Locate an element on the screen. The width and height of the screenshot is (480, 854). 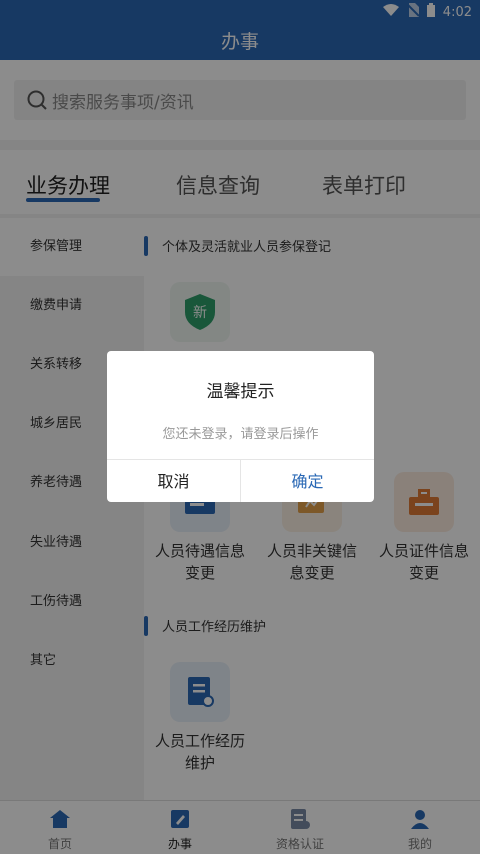
dialog-buttons: 取消 确定 is located at coordinates (240, 480).